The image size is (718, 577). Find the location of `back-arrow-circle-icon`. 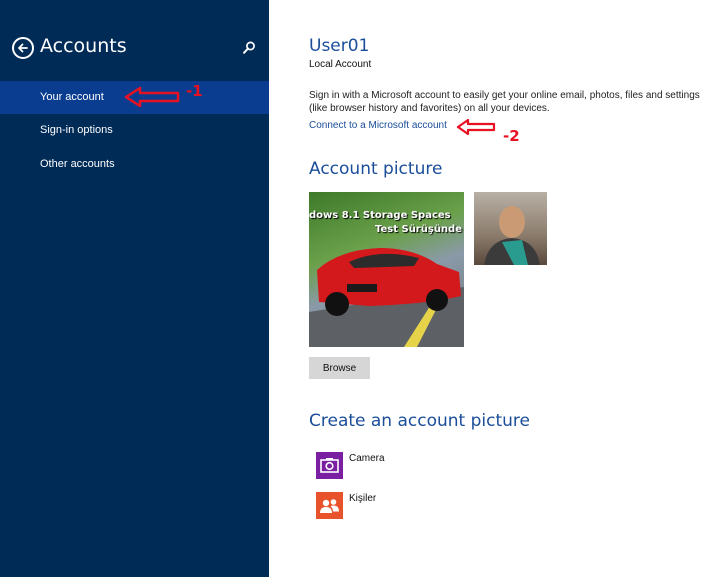

back-arrow-circle-icon is located at coordinates (23, 48).